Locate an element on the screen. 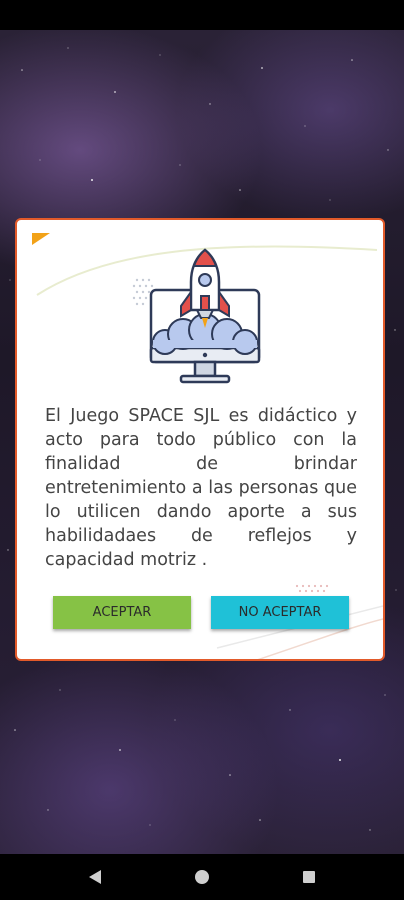 The image size is (404, 900). triangle-back-icon is located at coordinates (95, 877).